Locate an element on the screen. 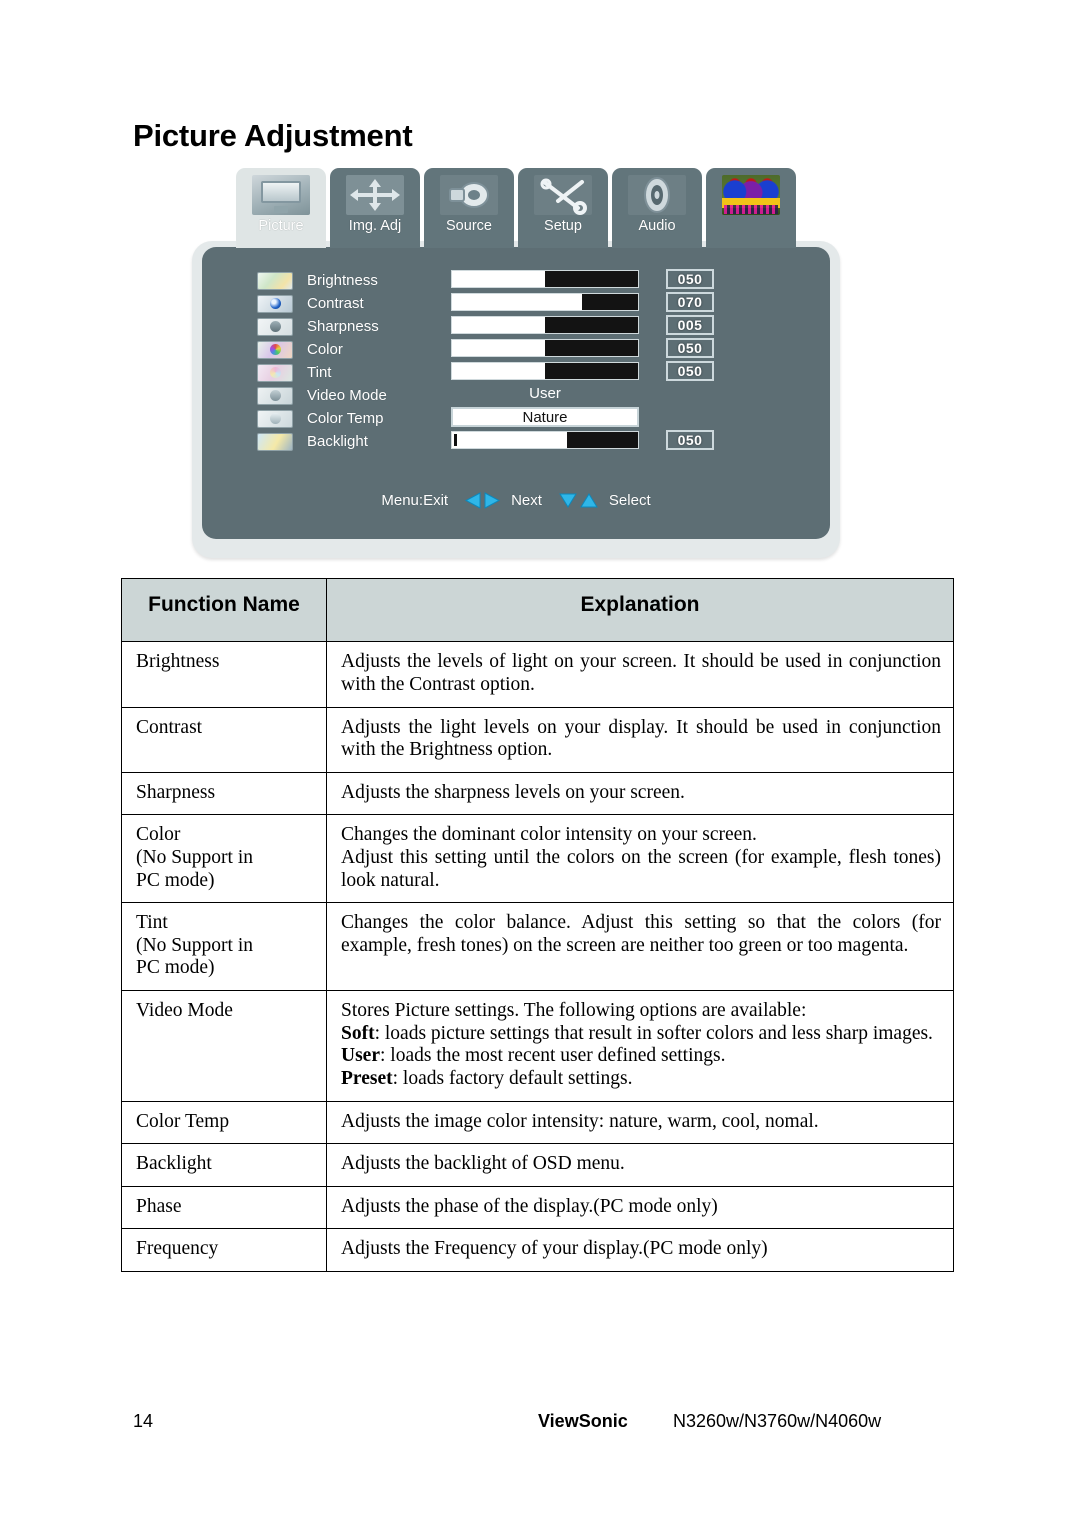 The image size is (1080, 1528). function-name-cell: Video Mode is located at coordinates (224, 1046).